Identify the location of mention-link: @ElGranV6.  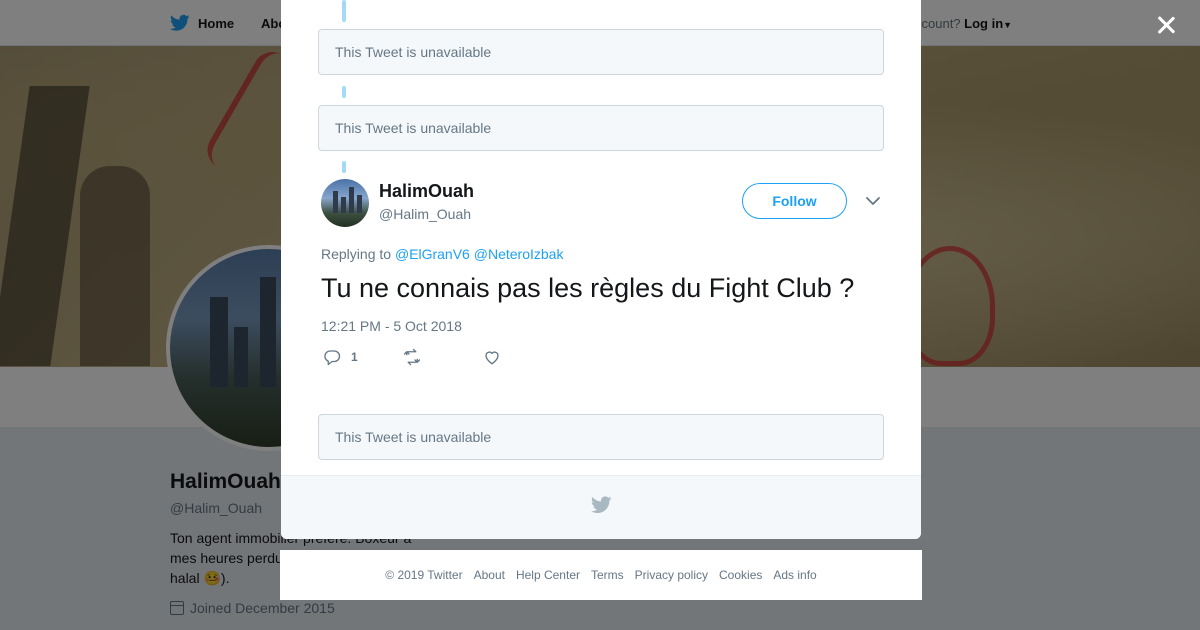
(432, 254).